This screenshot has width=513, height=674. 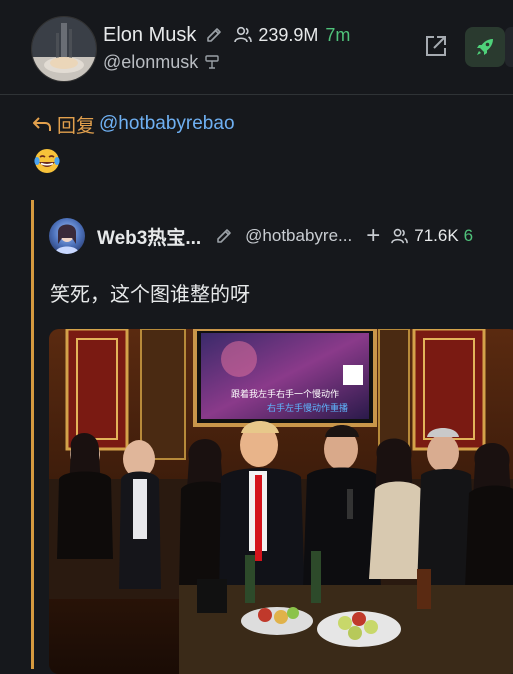 What do you see at coordinates (42, 124) in the screenshot?
I see `reply-arrow-icon` at bounding box center [42, 124].